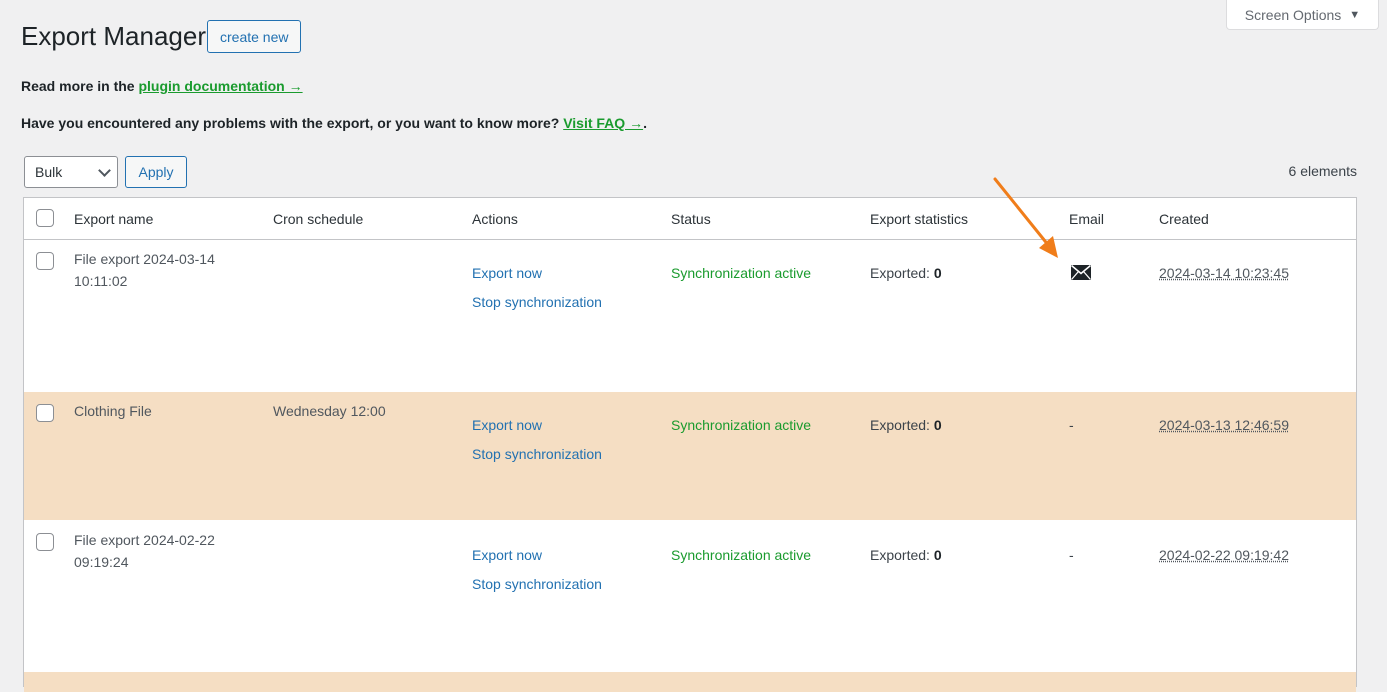 Image resolution: width=1387 pixels, height=692 pixels. Describe the element at coordinates (1224, 273) in the screenshot. I see `created-date: 2024-03-14 10:23:45` at that location.